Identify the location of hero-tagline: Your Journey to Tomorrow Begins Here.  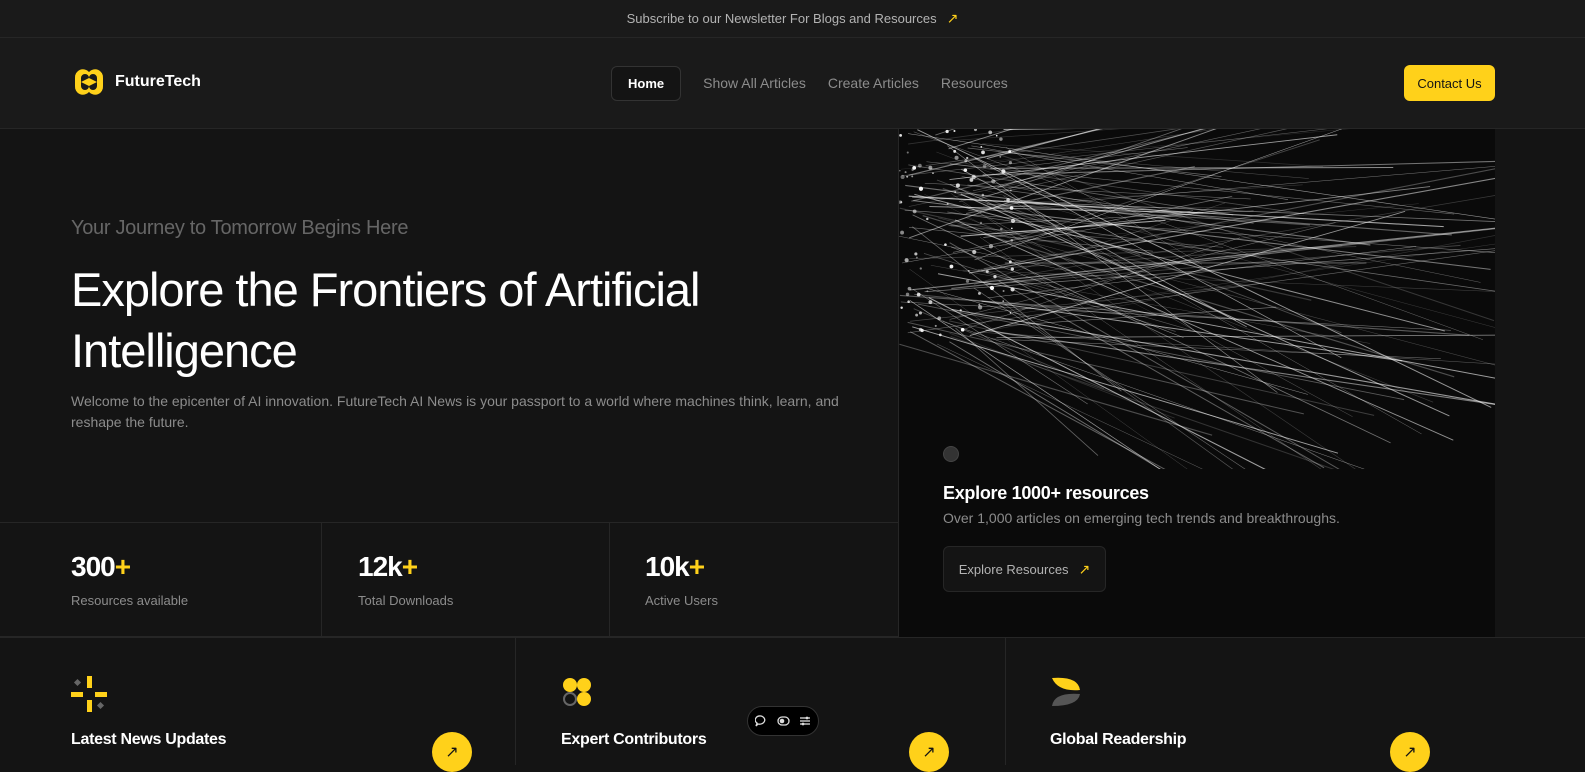
(239, 228).